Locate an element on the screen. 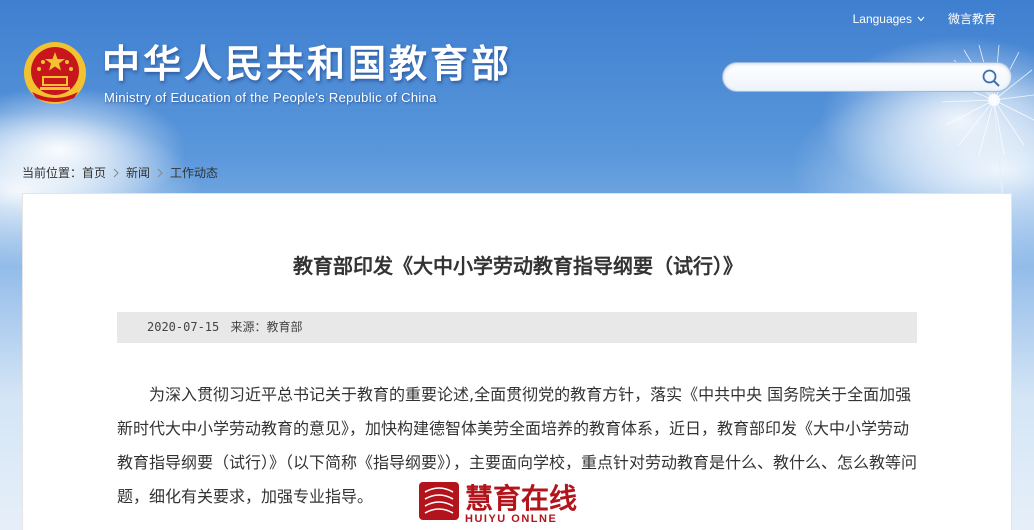  search-icon is located at coordinates (991, 78).